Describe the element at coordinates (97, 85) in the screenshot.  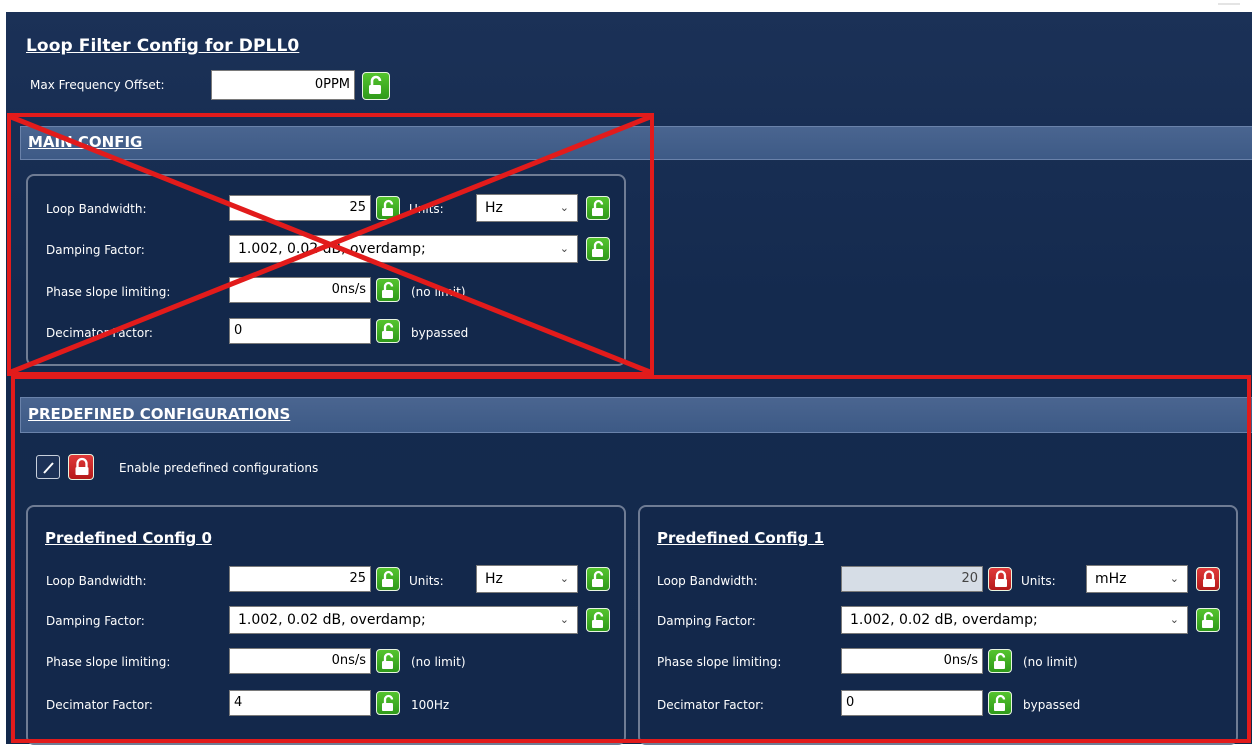
I see `max-freq-label: Max Frequency Offset:` at that location.